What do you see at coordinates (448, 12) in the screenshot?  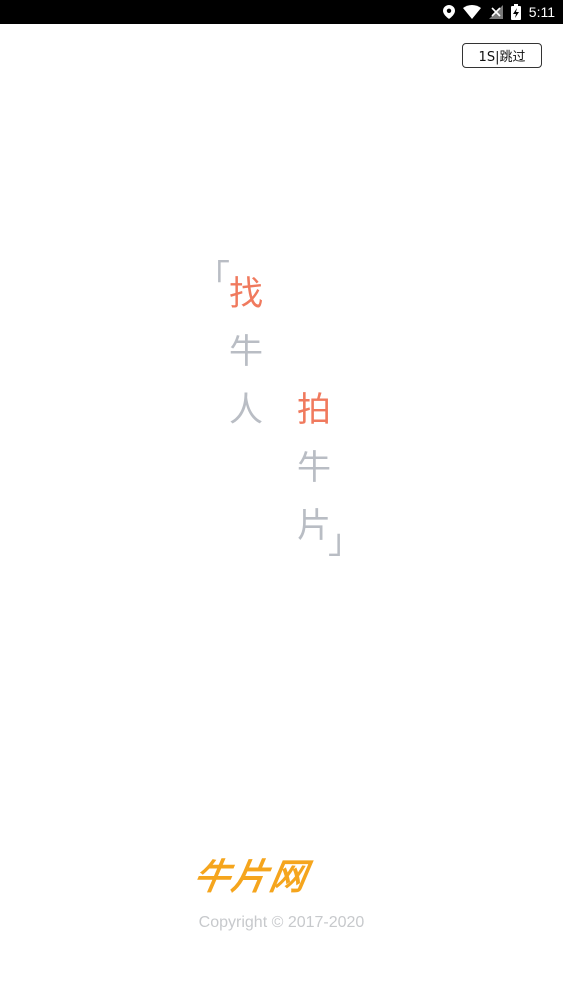 I see `location-icon` at bounding box center [448, 12].